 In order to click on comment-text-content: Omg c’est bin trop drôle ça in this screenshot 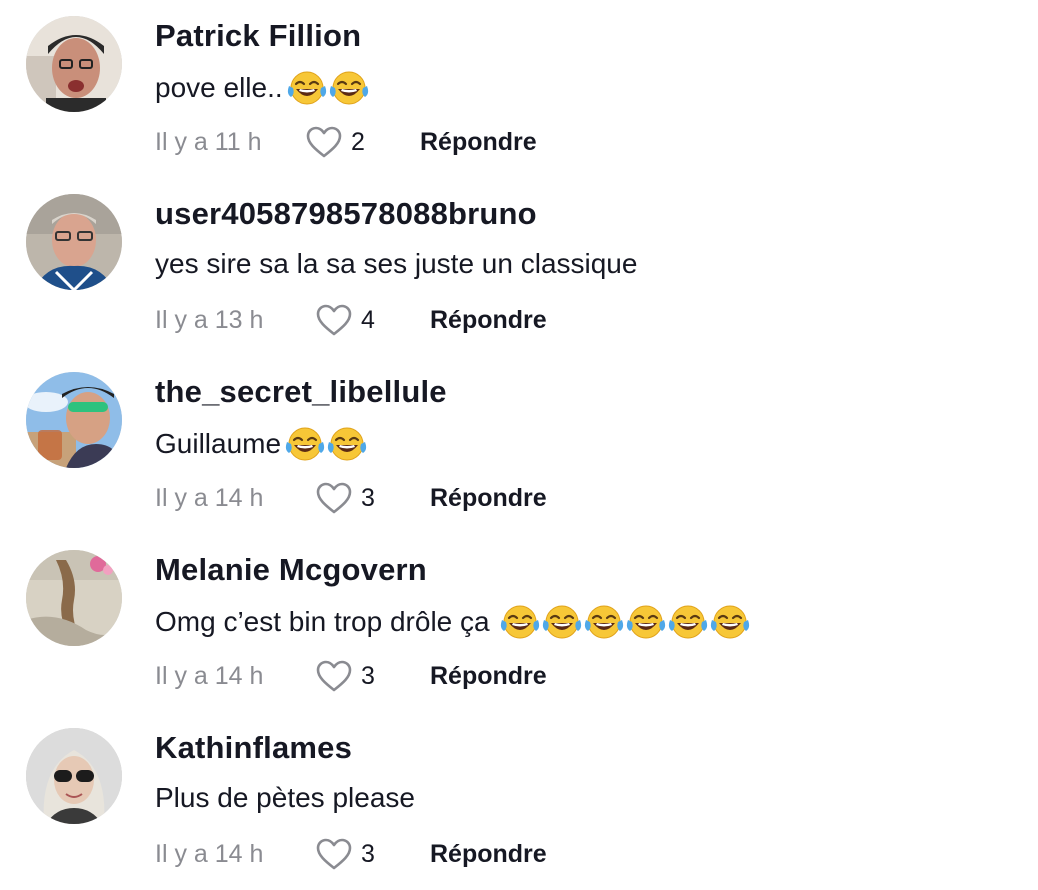, I will do `click(322, 621)`.